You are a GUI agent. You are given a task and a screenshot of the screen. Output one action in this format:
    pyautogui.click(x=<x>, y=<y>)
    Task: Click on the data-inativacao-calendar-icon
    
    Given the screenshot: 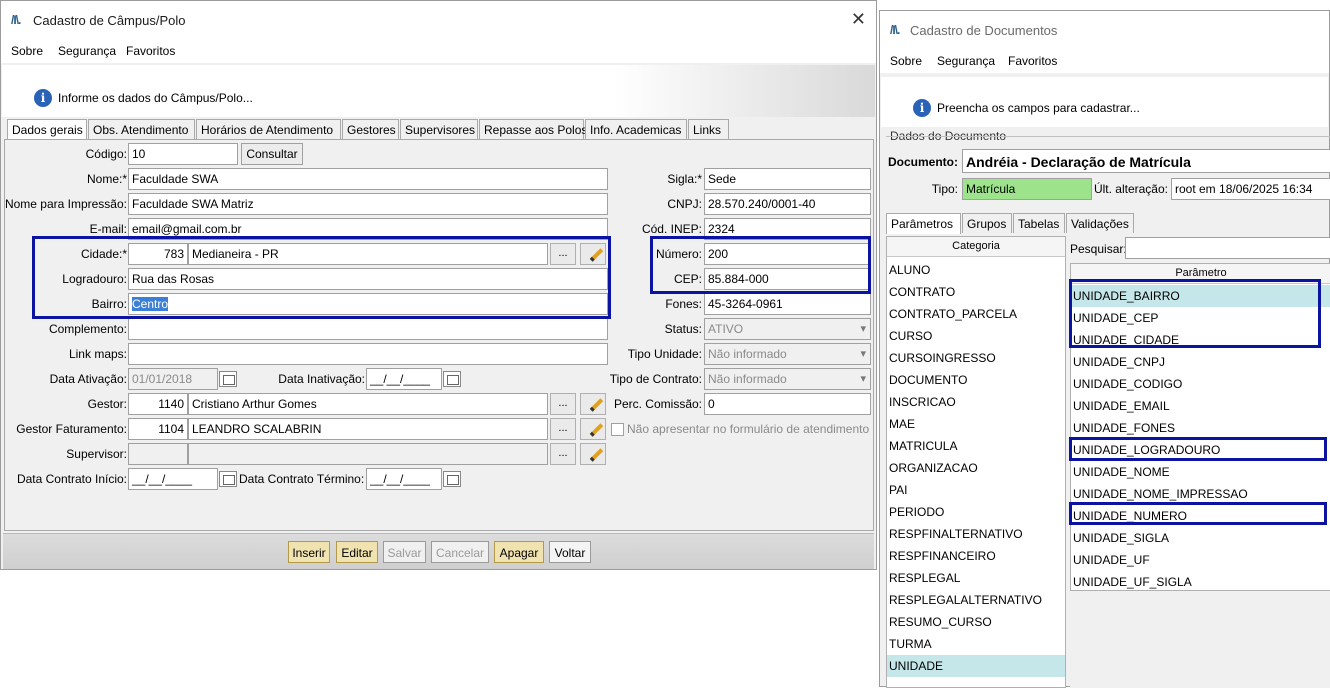 What is the action you would take?
    pyautogui.click(x=452, y=379)
    